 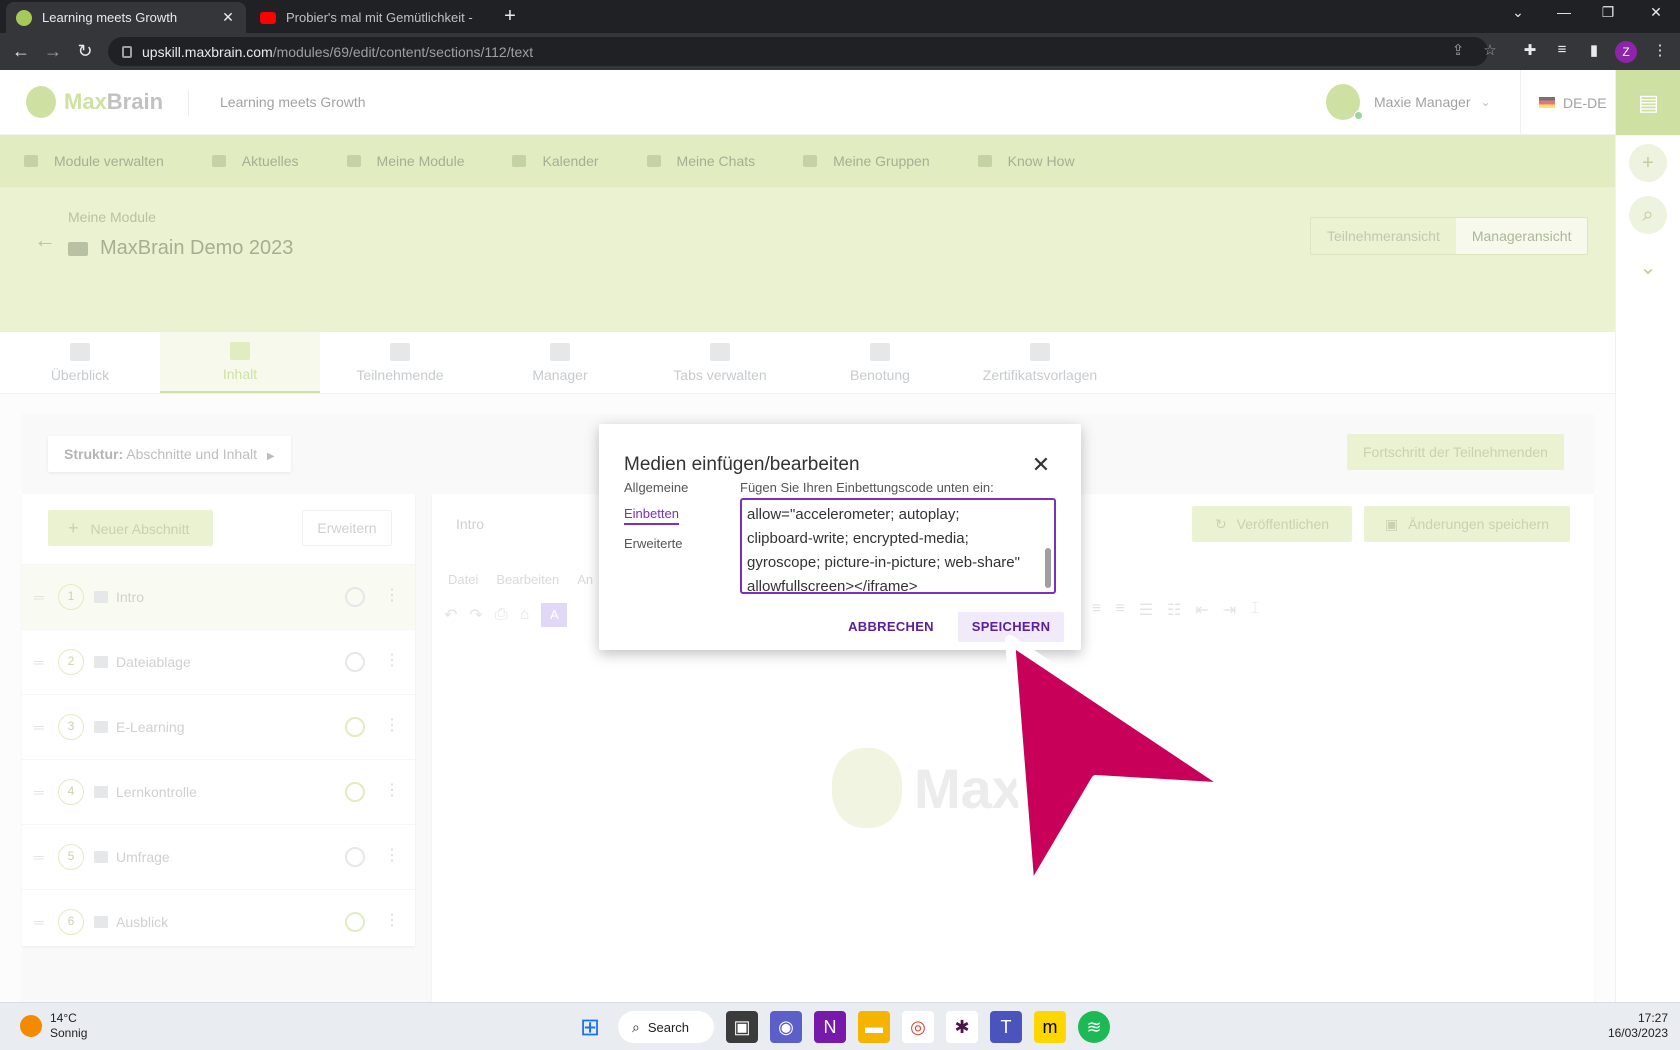 I want to click on taskbar-search: ⌕ Search, so click(x=666, y=1027).